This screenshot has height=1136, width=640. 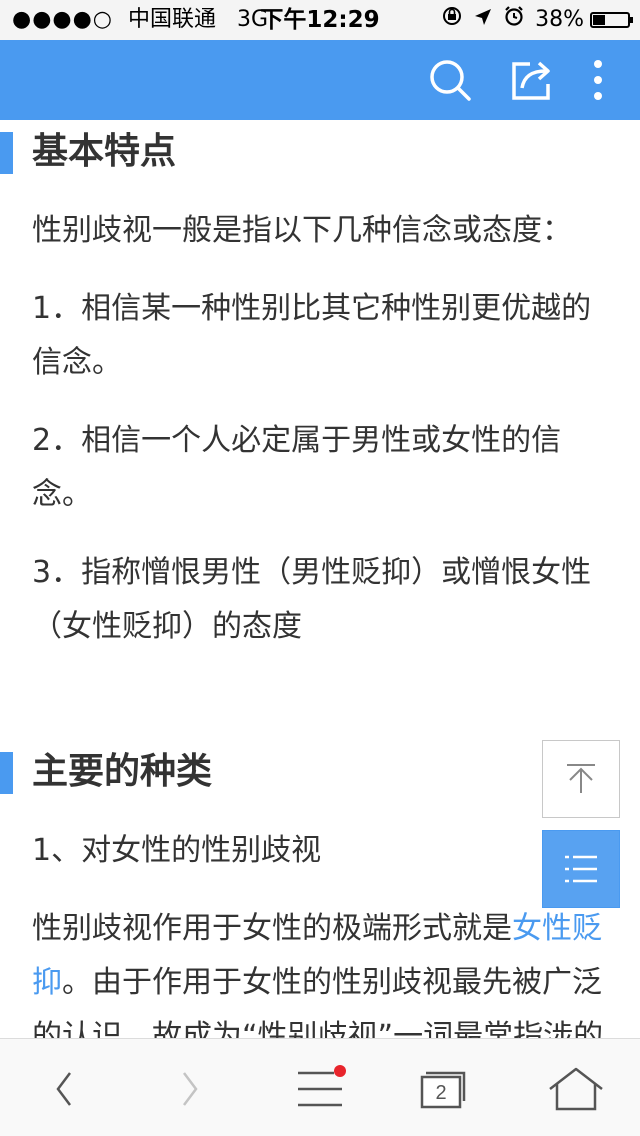 I want to click on share-button, so click(x=532, y=80).